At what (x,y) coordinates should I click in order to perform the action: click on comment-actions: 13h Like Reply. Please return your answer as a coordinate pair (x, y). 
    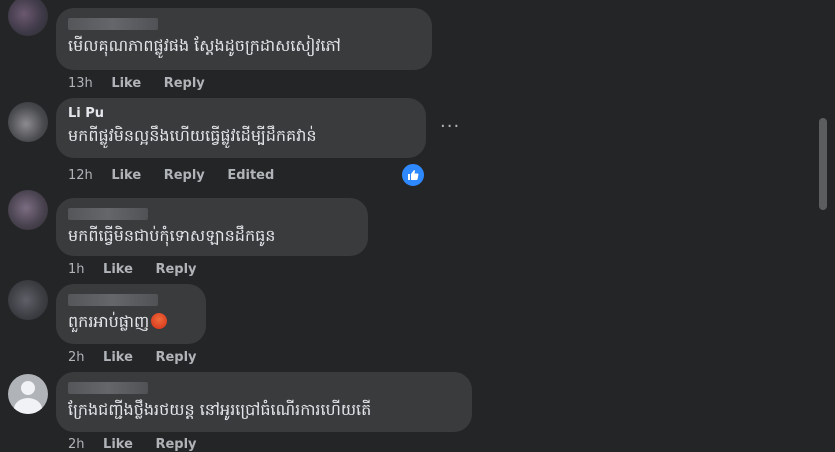
    Looking at the image, I should click on (145, 83).